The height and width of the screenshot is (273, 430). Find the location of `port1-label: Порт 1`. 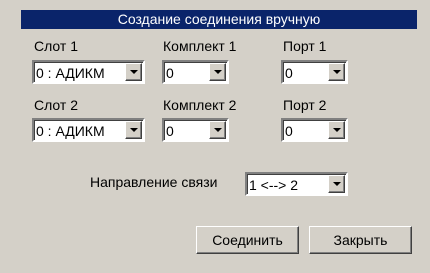

port1-label: Порт 1 is located at coordinates (305, 46).